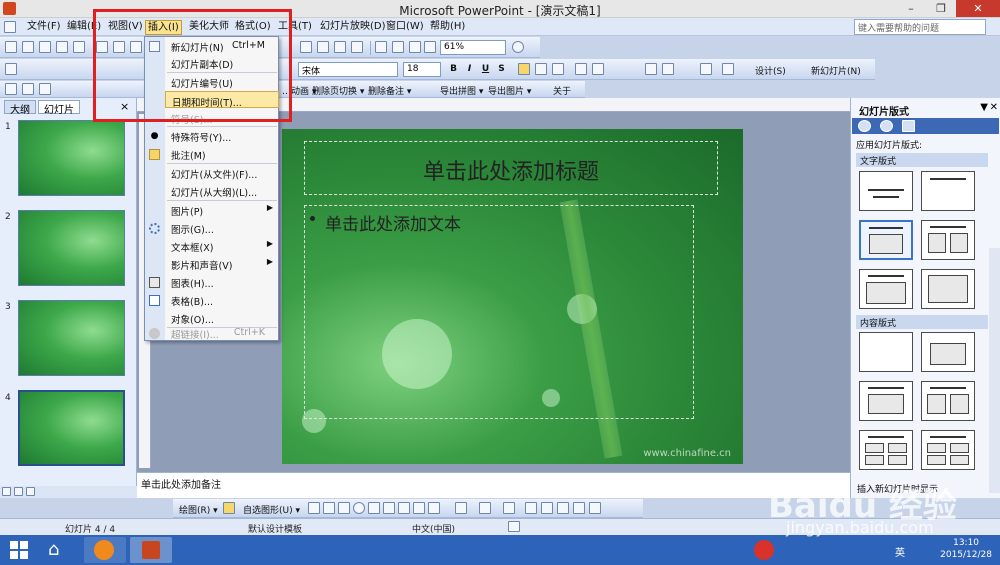  I want to click on menu-slideshow: 幻灯片放映(D), so click(353, 27).